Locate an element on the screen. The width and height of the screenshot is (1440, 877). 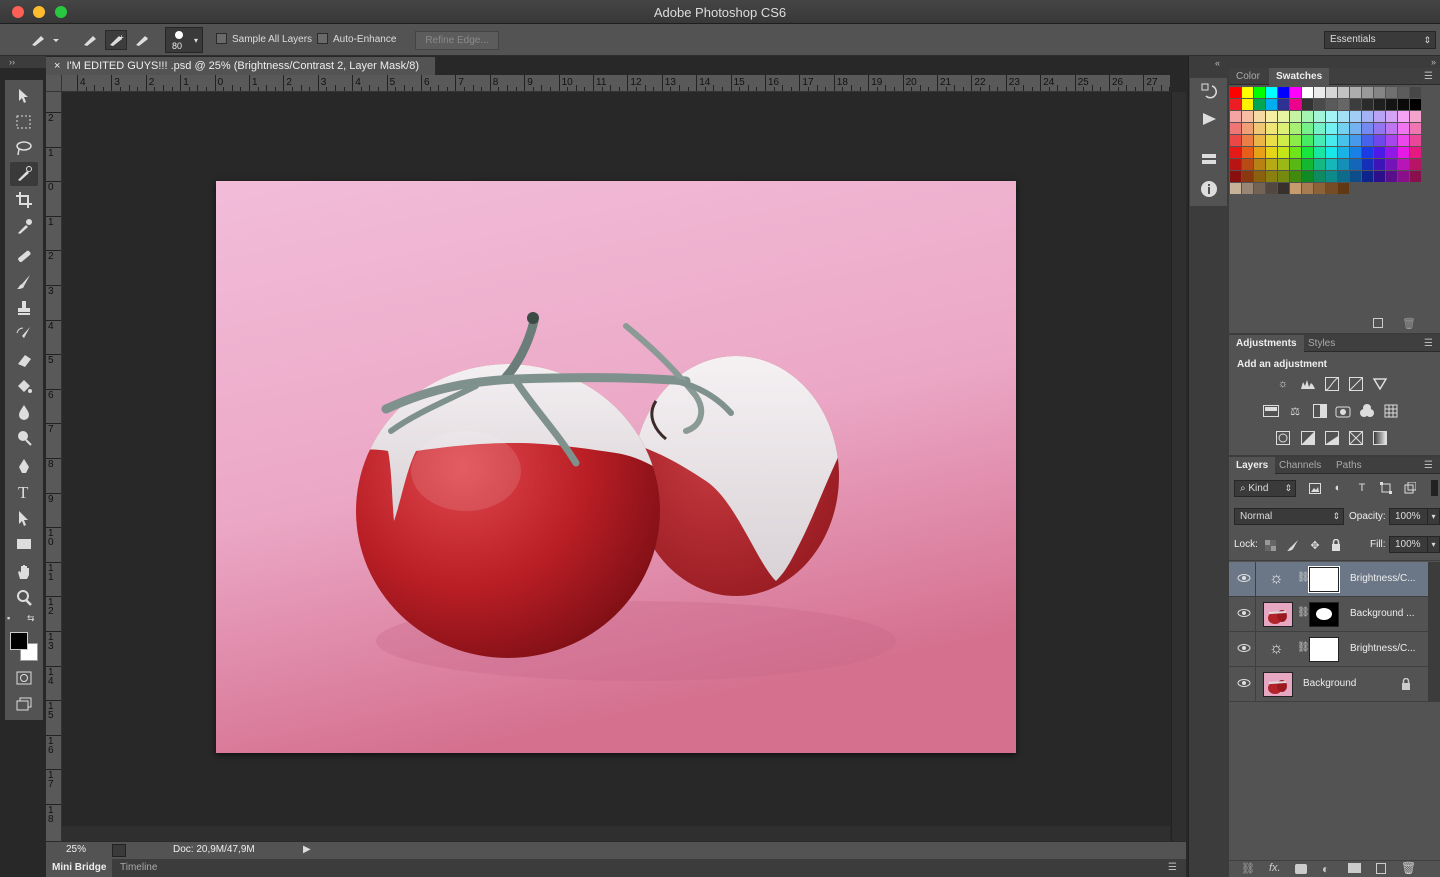
rectangle-tool-icon is located at coordinates (24, 544).